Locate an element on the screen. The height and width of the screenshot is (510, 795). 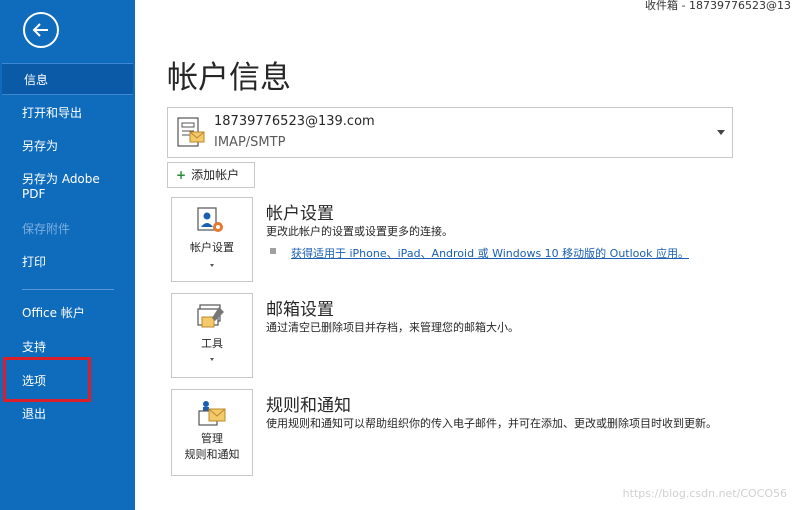
sidebar-item-support: 支持 is located at coordinates (67, 347).